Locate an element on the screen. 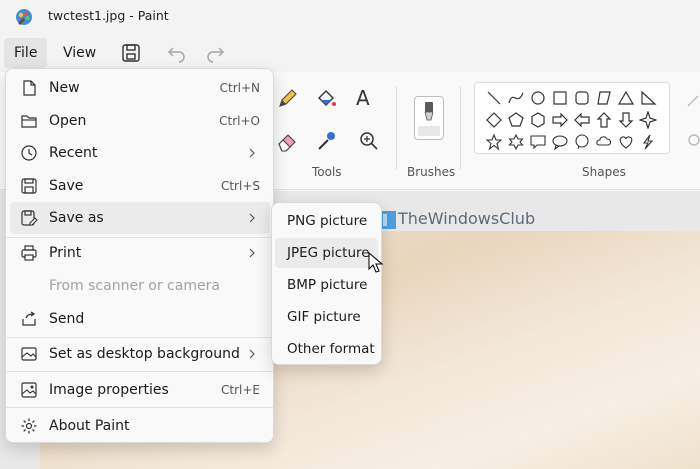 This screenshot has width=700, height=469. shortcut-label: Ctrl+E is located at coordinates (240, 390).